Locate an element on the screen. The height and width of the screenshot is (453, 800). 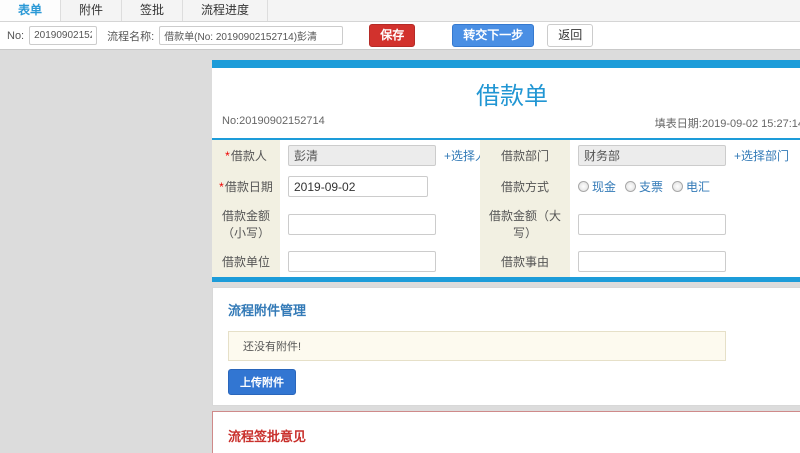
department-cell: +选择部门 is located at coordinates (685, 155).